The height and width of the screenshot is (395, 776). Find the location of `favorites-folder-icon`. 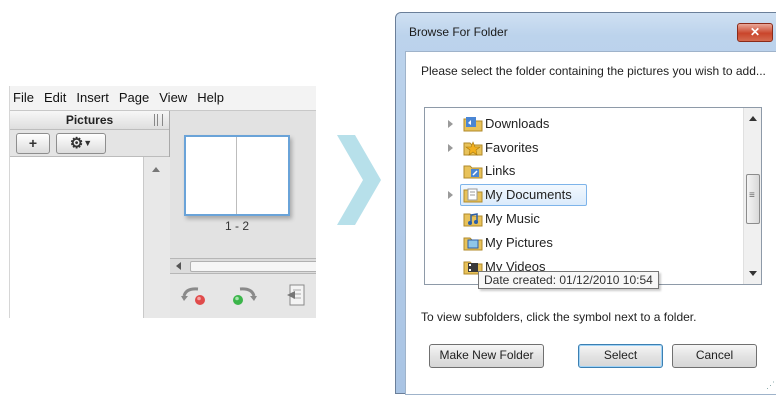

favorites-folder-icon is located at coordinates (473, 148).